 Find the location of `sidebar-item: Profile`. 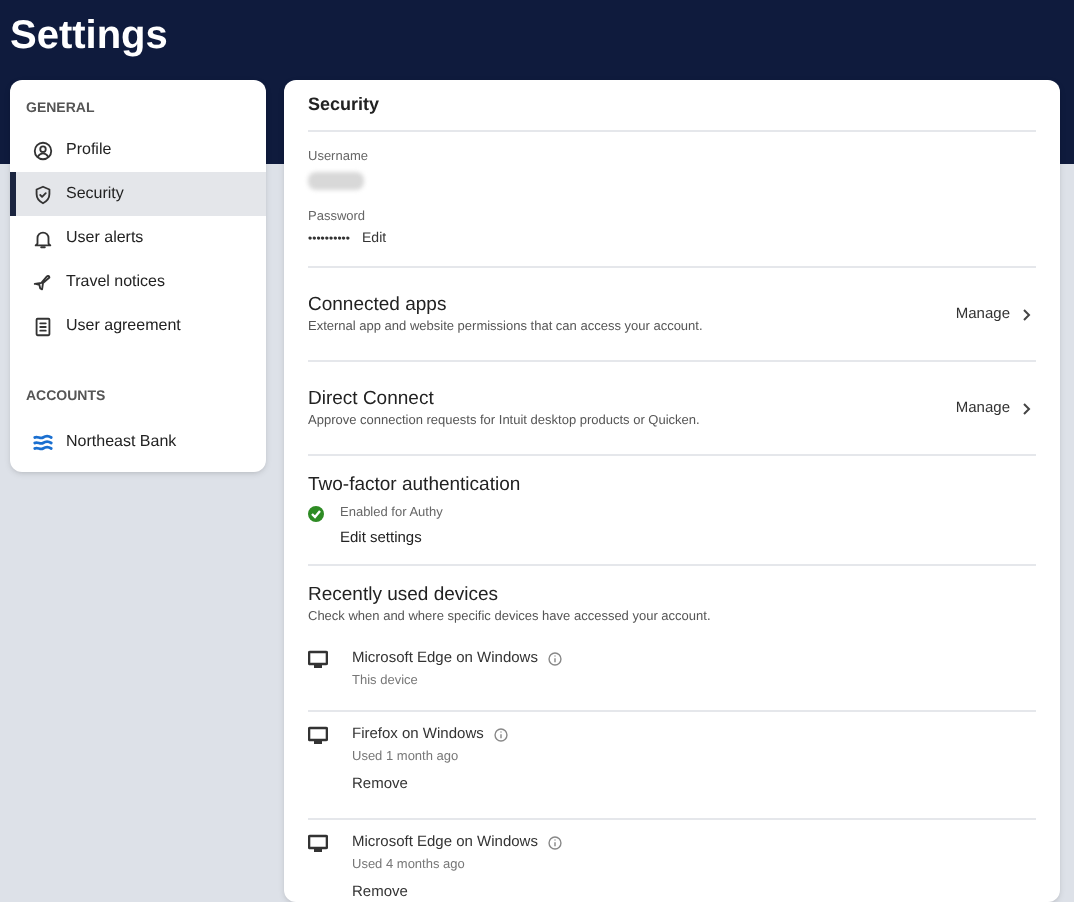

sidebar-item: Profile is located at coordinates (138, 150).